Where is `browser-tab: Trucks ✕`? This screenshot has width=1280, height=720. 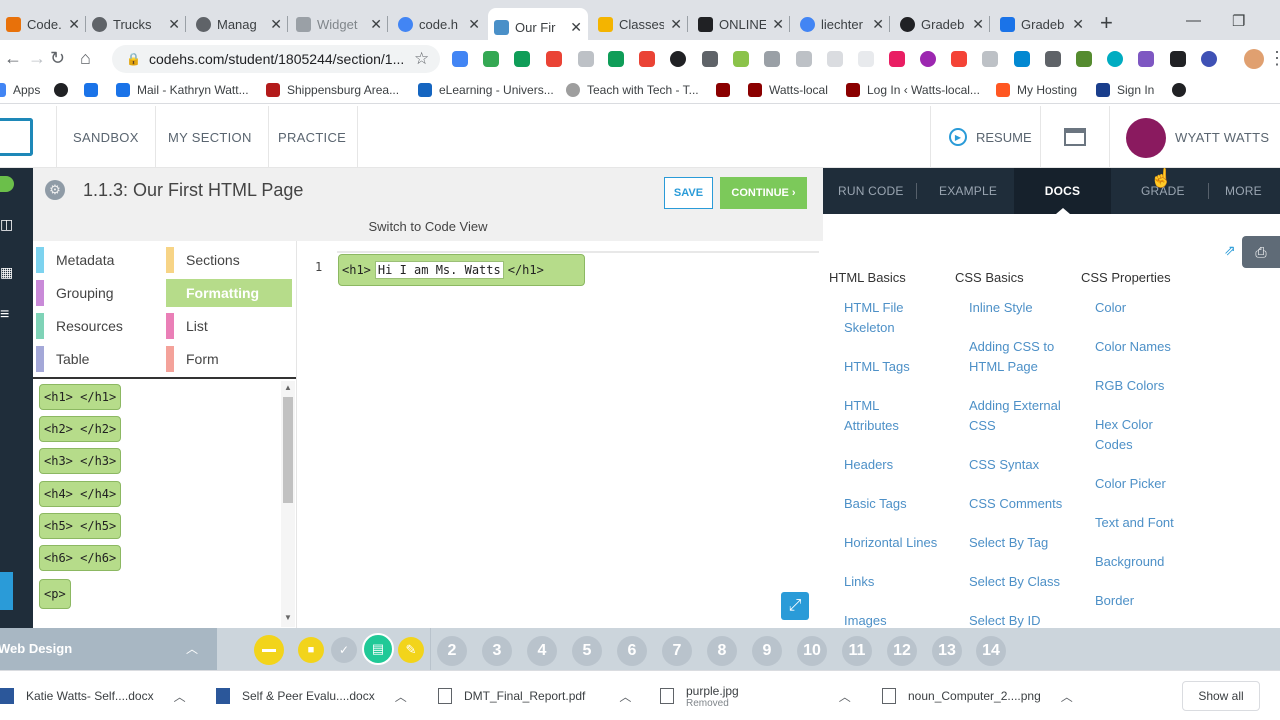 browser-tab: Trucks ✕ is located at coordinates (136, 24).